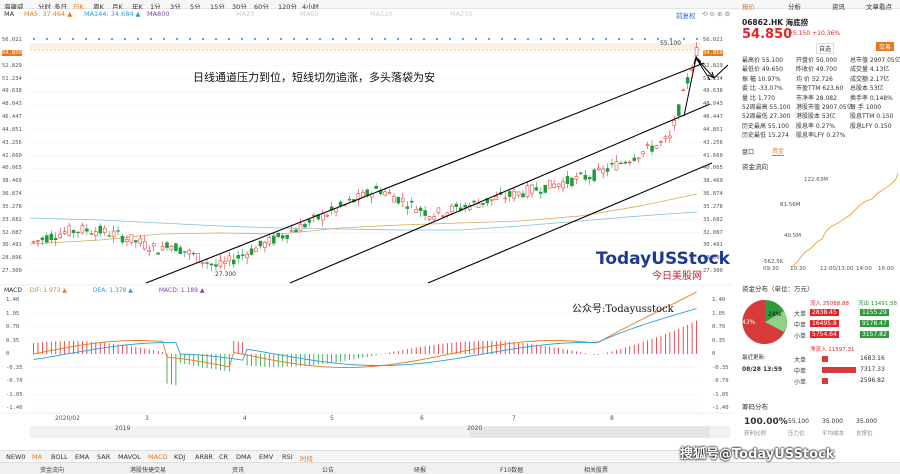  Describe the element at coordinates (798, 421) in the screenshot. I see `chip-pressure: 55.100` at that location.